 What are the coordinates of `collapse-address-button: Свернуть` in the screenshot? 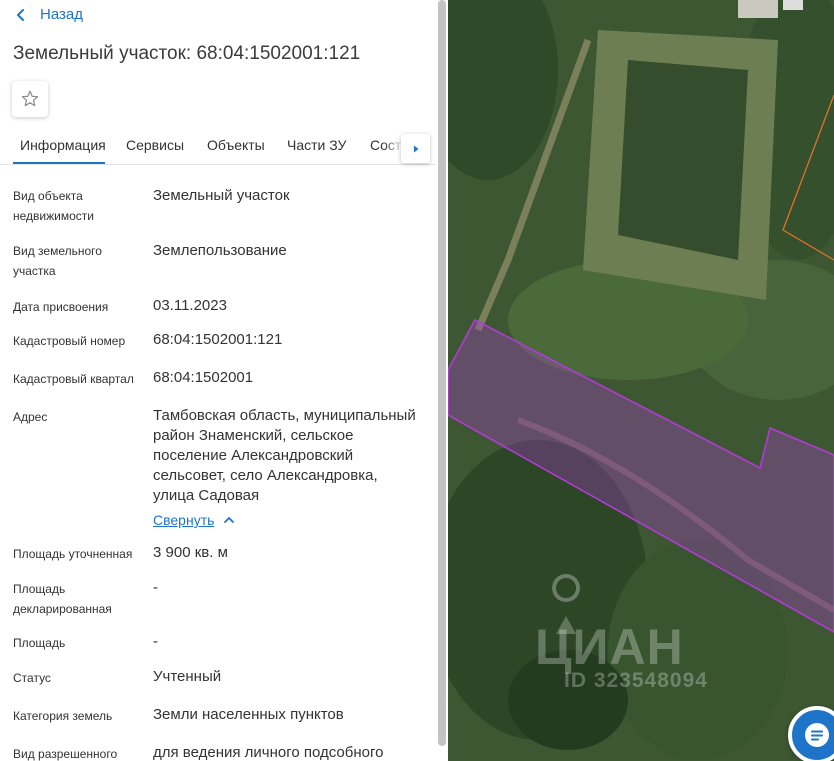 It's located at (194, 520).